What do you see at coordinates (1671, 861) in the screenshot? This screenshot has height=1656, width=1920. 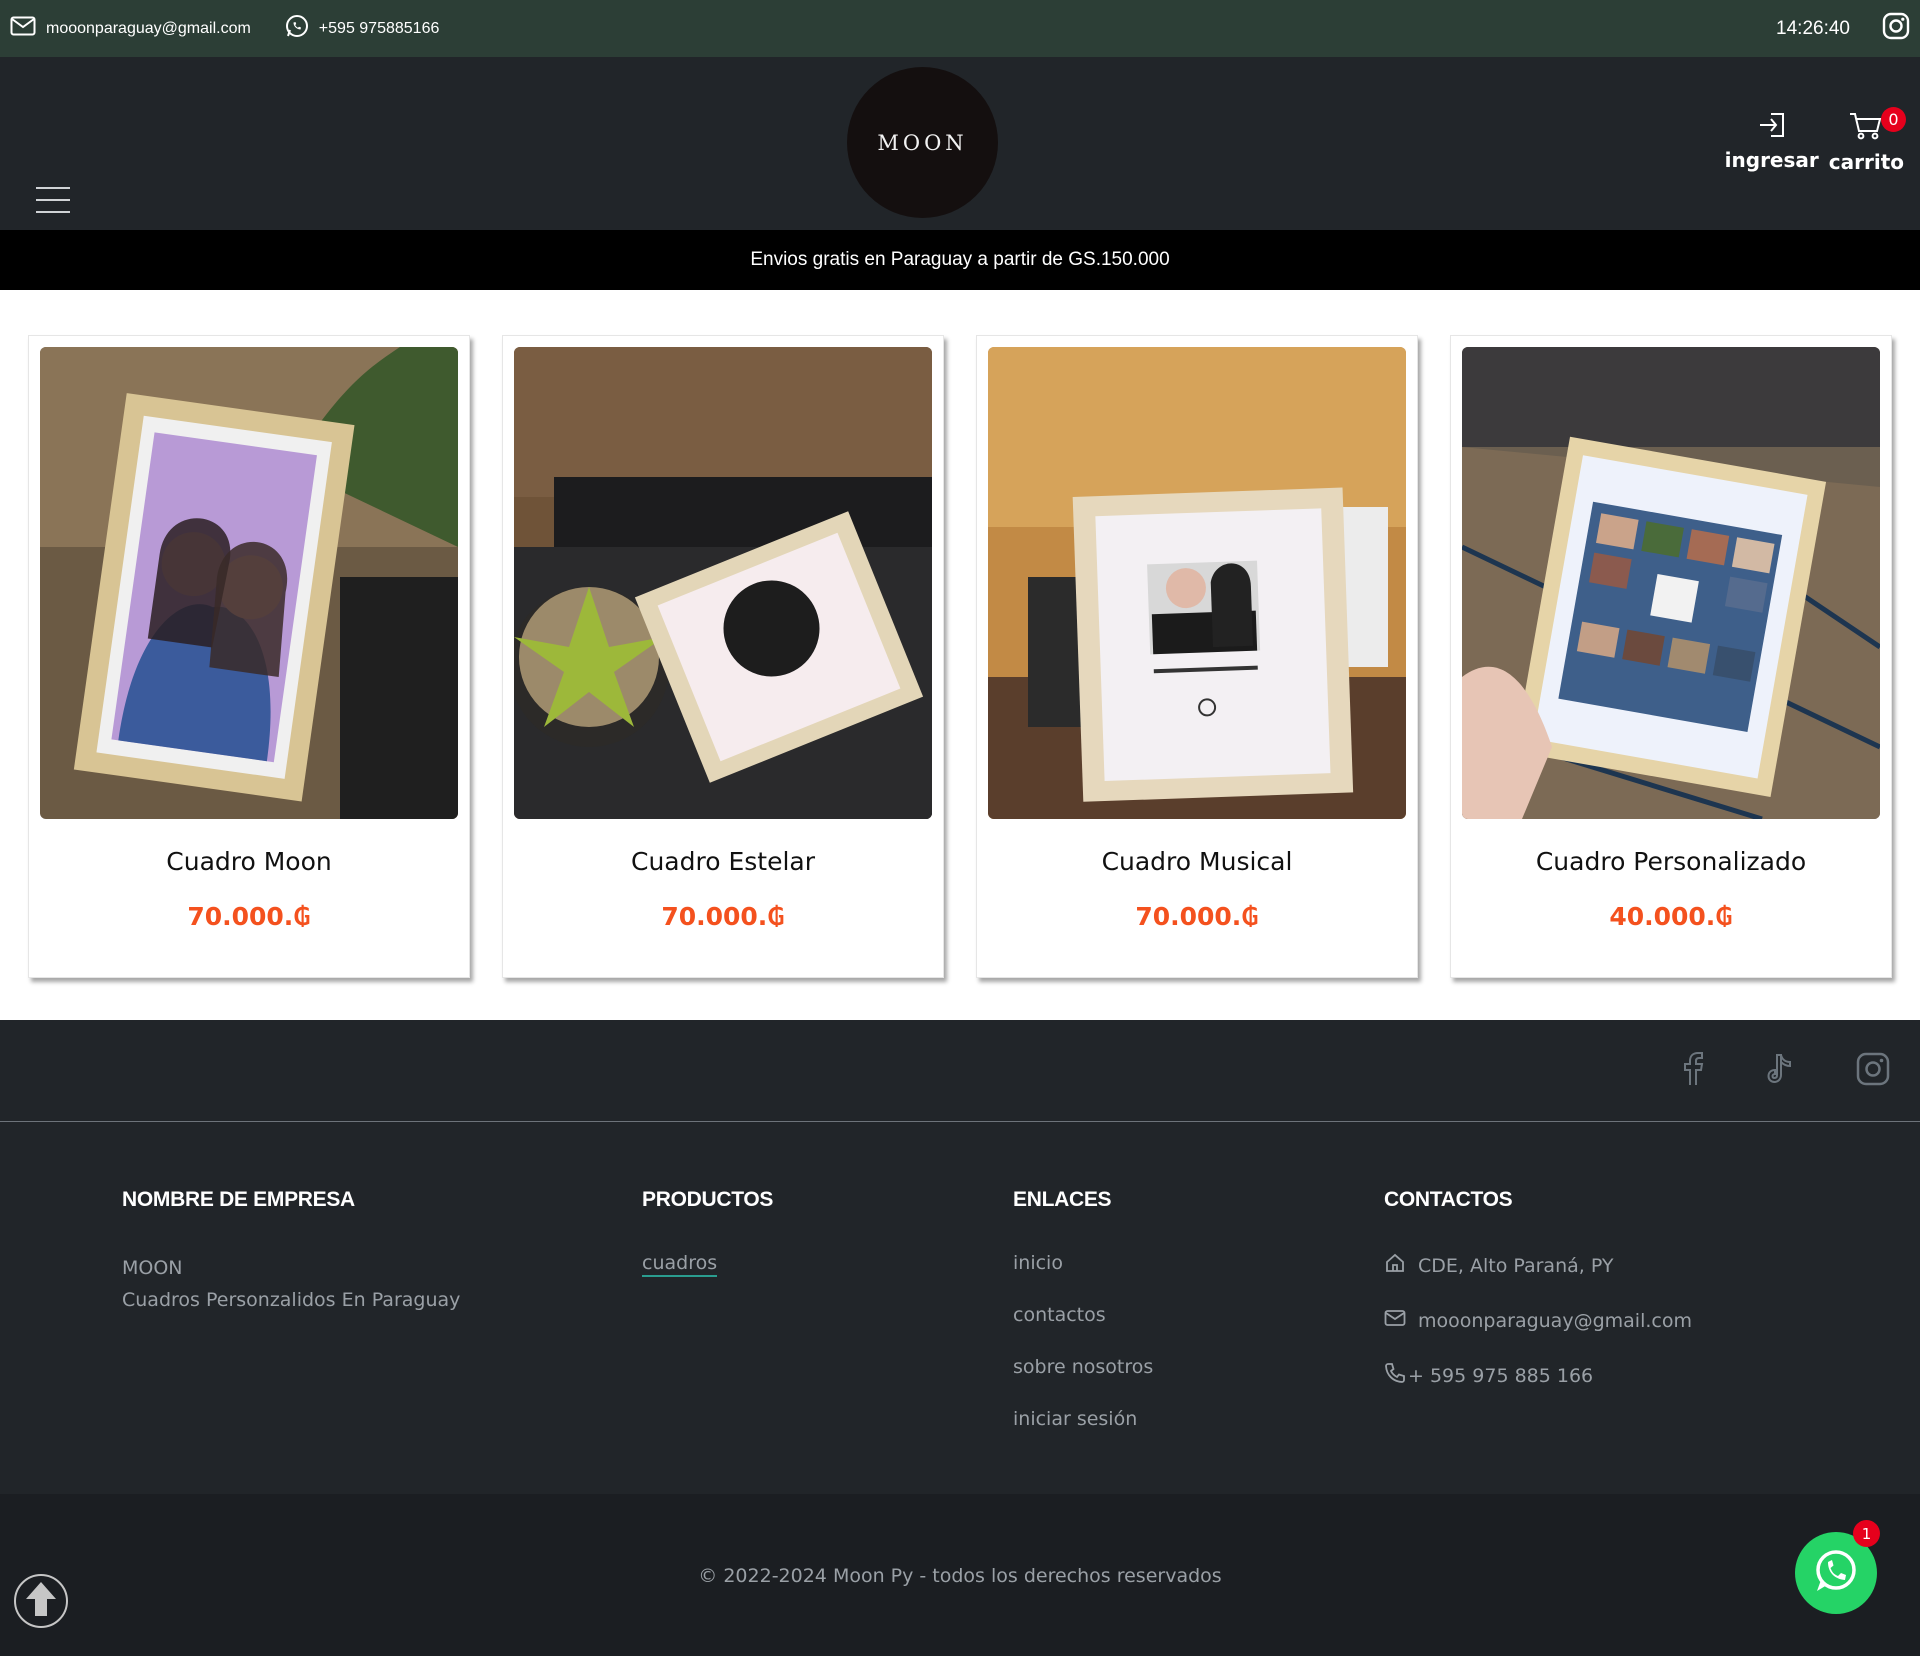 I see `product-name: Cuadro Personalizado` at bounding box center [1671, 861].